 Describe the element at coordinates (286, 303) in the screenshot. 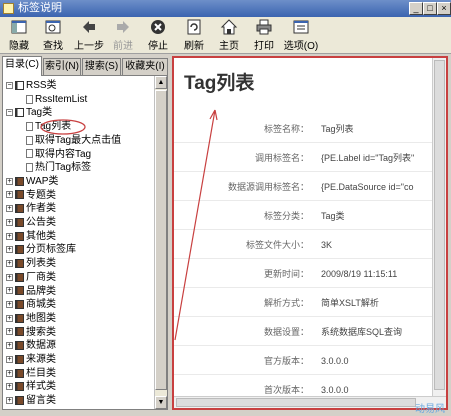

I see `property-key: 解析方式：` at that location.